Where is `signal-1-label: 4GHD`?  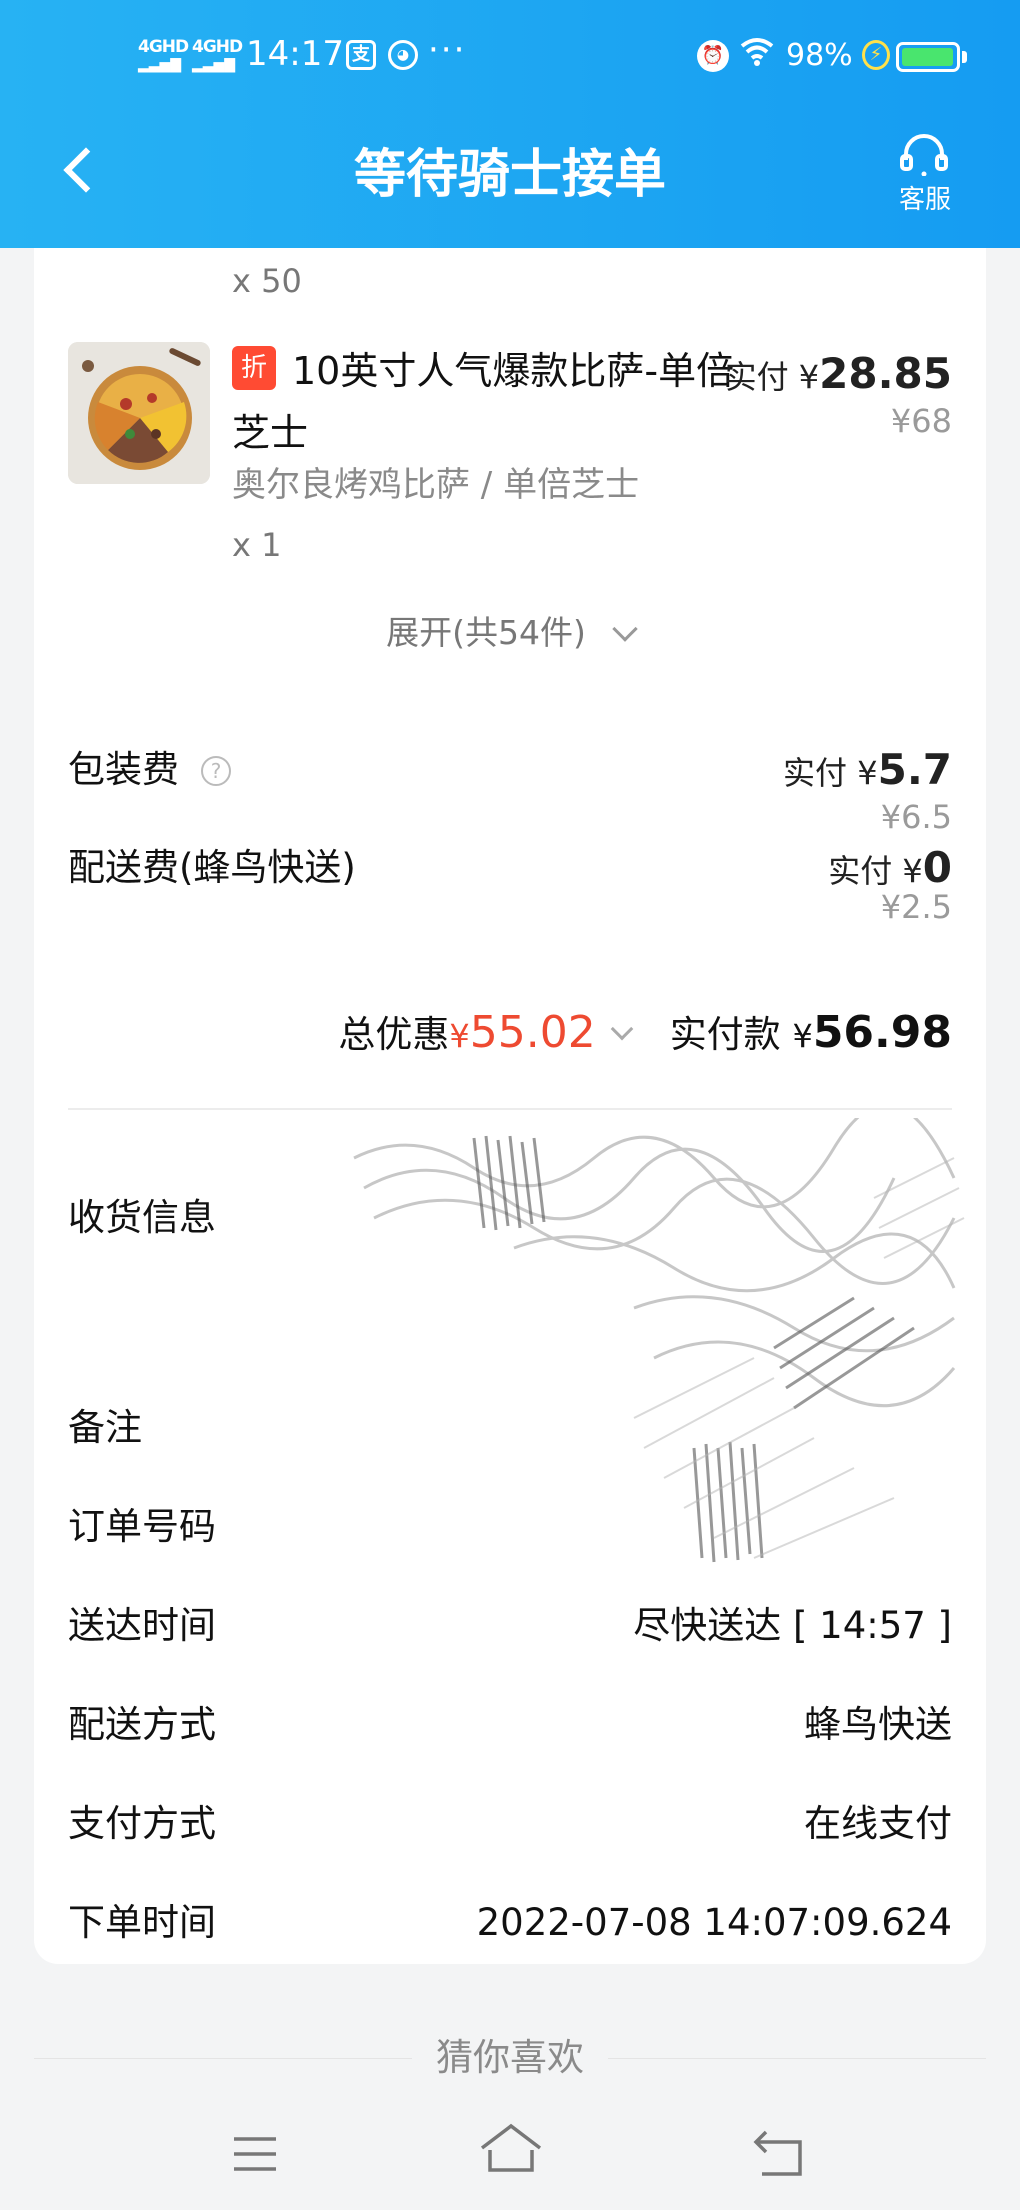 signal-1-label: 4GHD is located at coordinates (163, 47).